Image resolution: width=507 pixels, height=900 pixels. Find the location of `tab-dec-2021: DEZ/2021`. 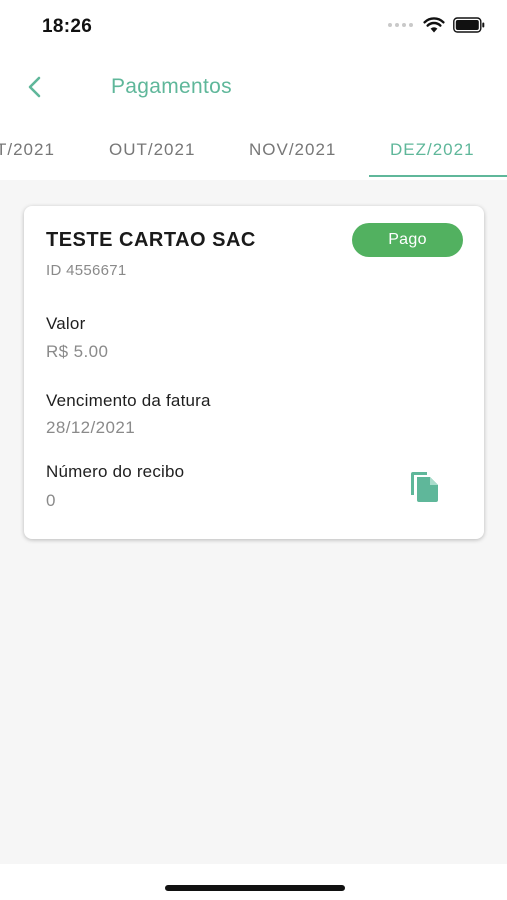

tab-dec-2021: DEZ/2021 is located at coordinates (432, 150).